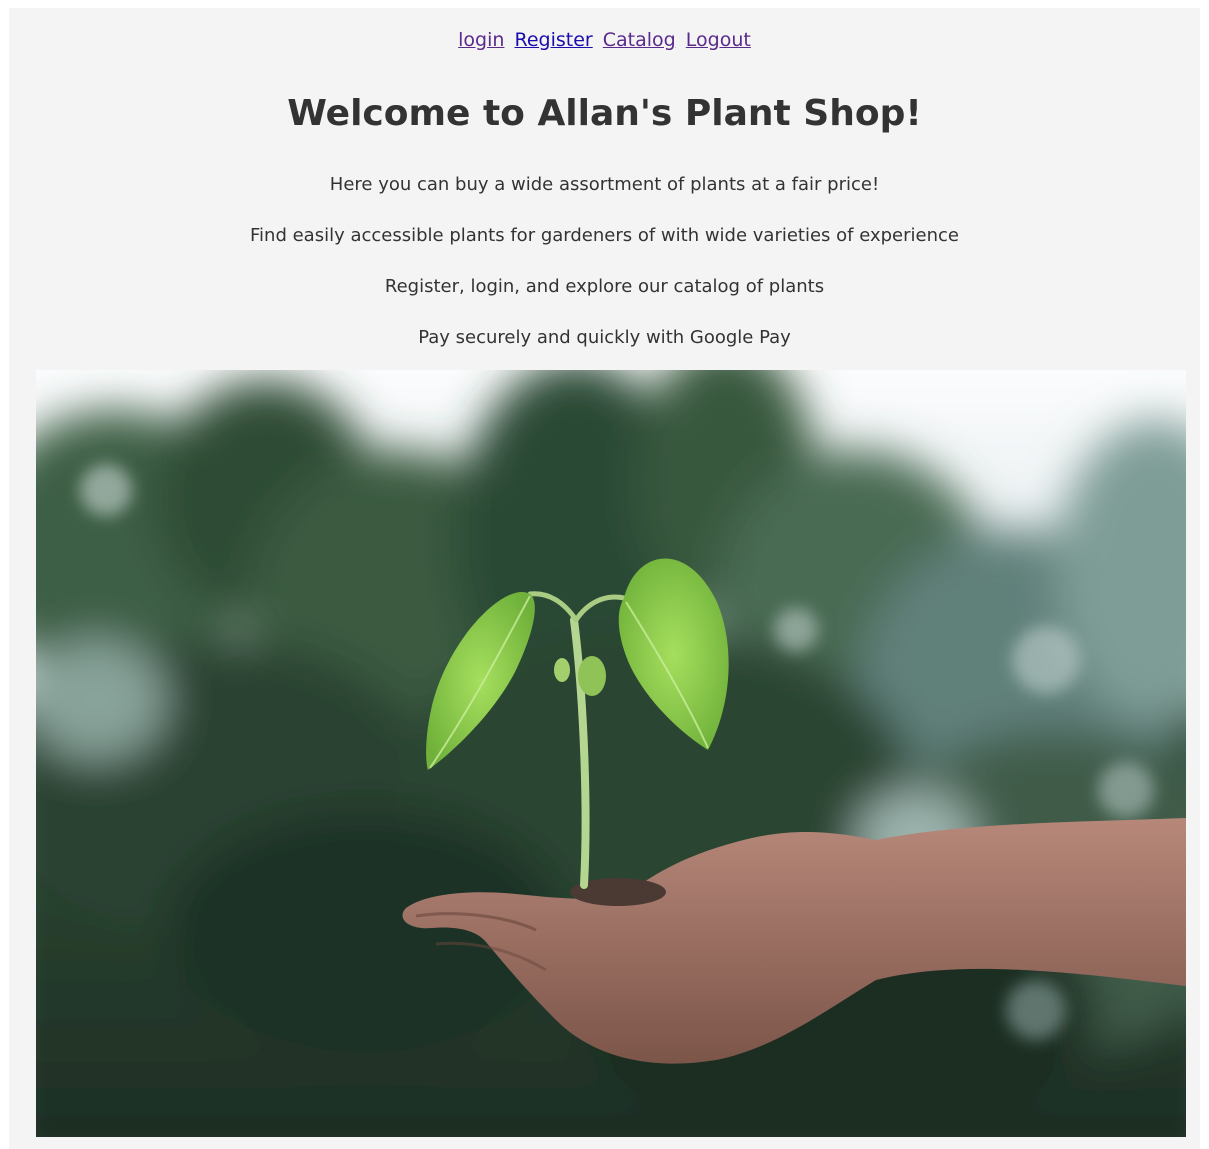 Image resolution: width=1209 pixels, height=1149 pixels. What do you see at coordinates (553, 40) in the screenshot?
I see `nav-register-link: Register` at bounding box center [553, 40].